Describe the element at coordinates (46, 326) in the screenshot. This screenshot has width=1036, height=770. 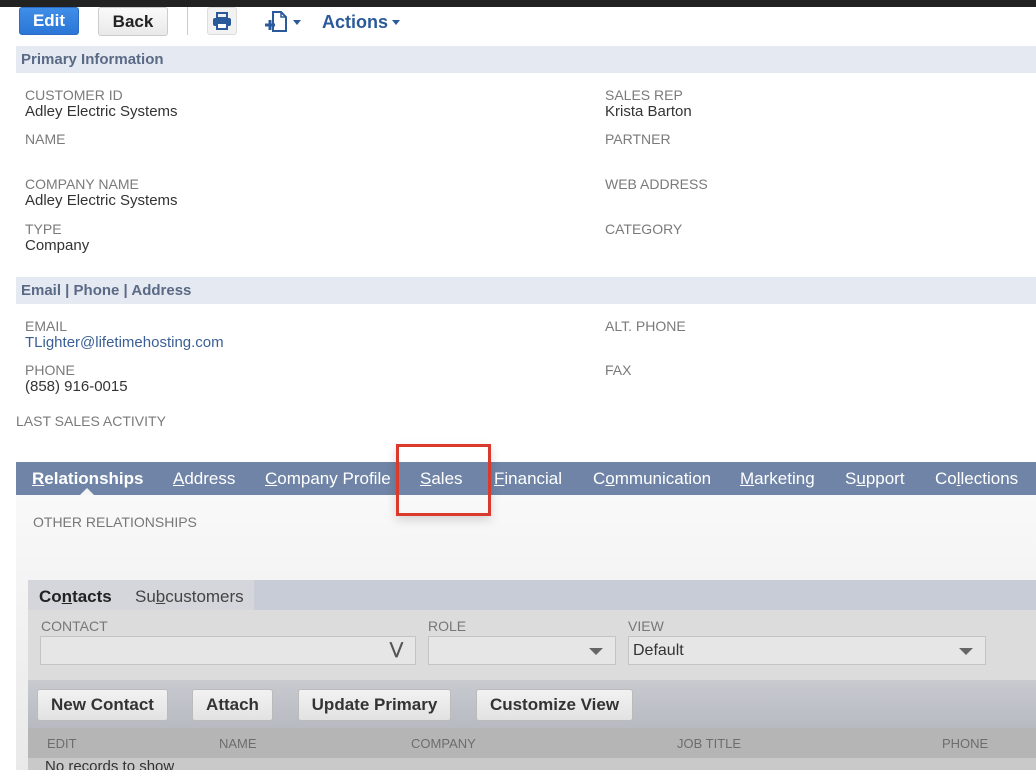
I see `field-label: EMAIL` at that location.